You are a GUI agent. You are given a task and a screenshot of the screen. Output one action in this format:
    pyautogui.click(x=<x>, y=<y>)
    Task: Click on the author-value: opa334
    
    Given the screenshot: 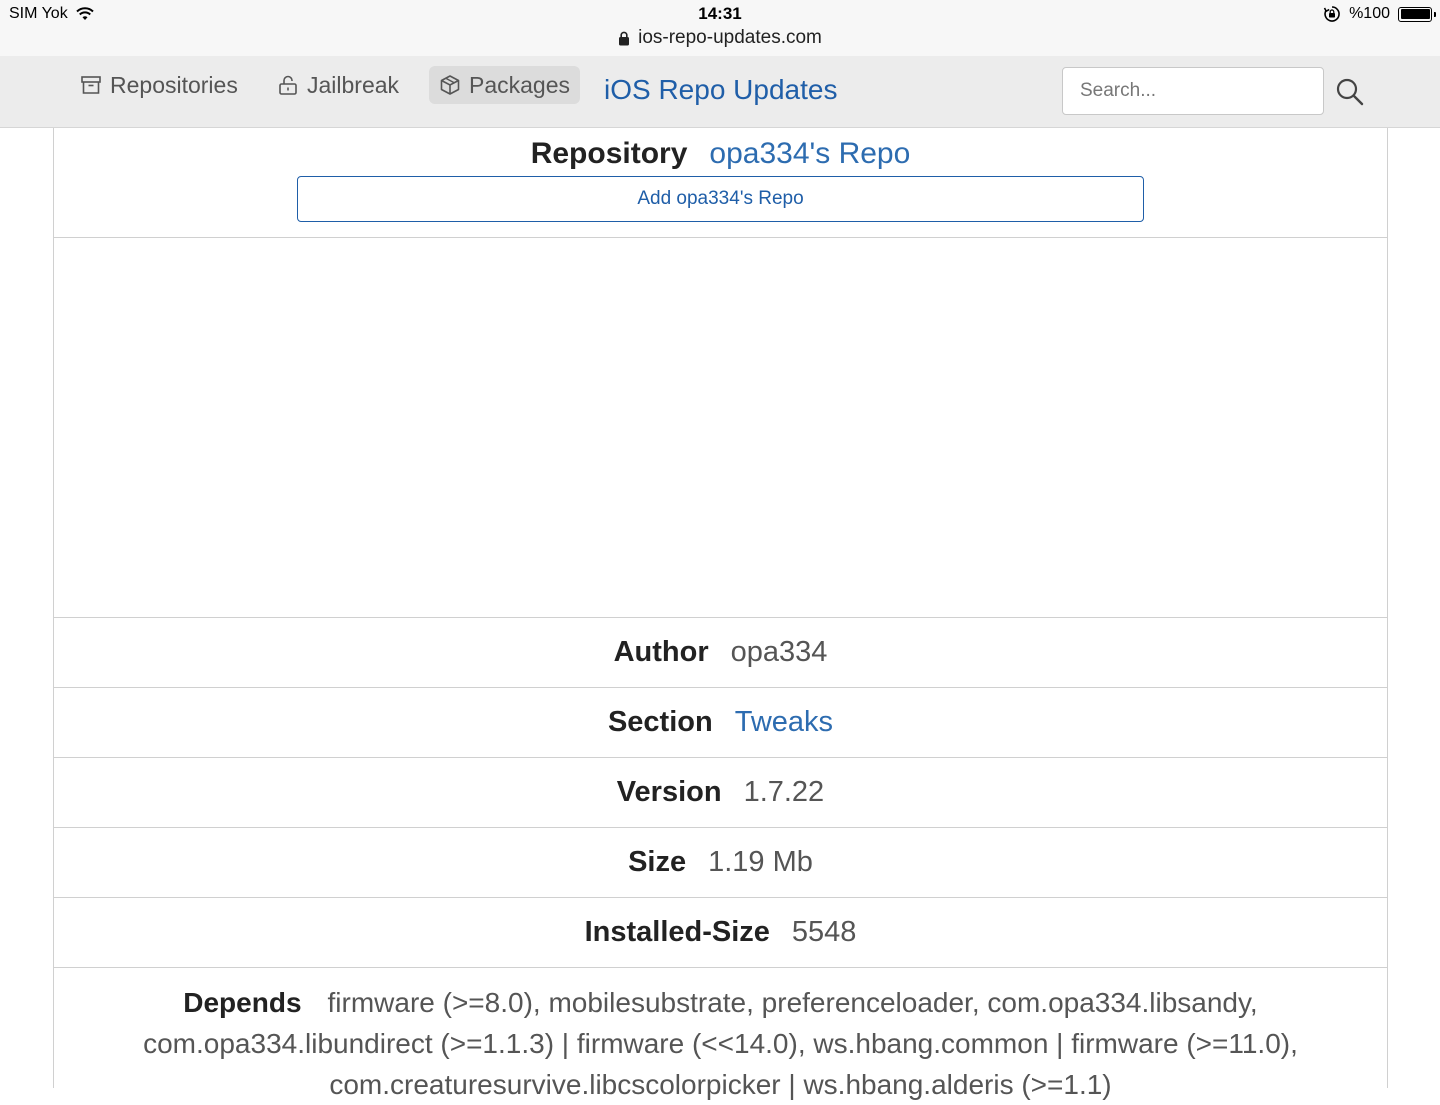 What is the action you would take?
    pyautogui.click(x=779, y=652)
    